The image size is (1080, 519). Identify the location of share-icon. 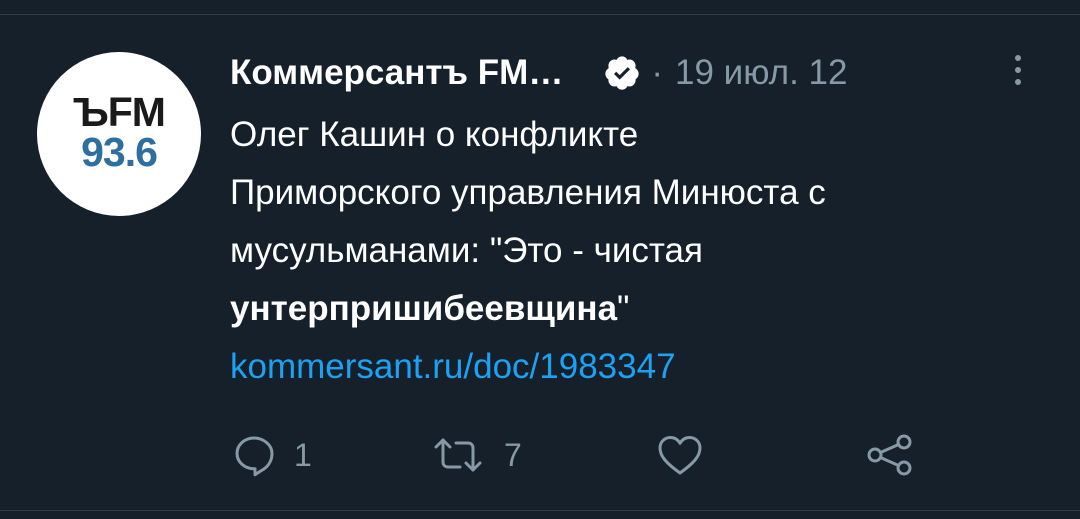
(890, 455).